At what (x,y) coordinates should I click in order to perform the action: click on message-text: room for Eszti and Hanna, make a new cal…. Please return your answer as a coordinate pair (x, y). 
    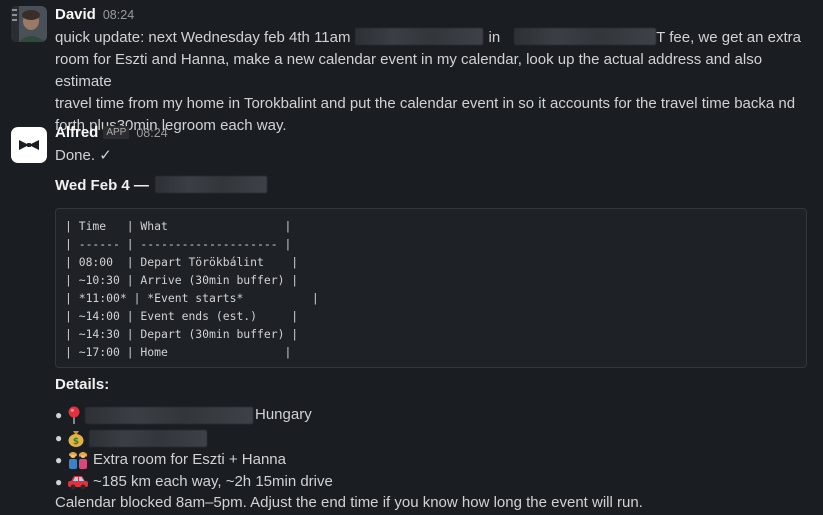
    Looking at the image, I should click on (409, 70).